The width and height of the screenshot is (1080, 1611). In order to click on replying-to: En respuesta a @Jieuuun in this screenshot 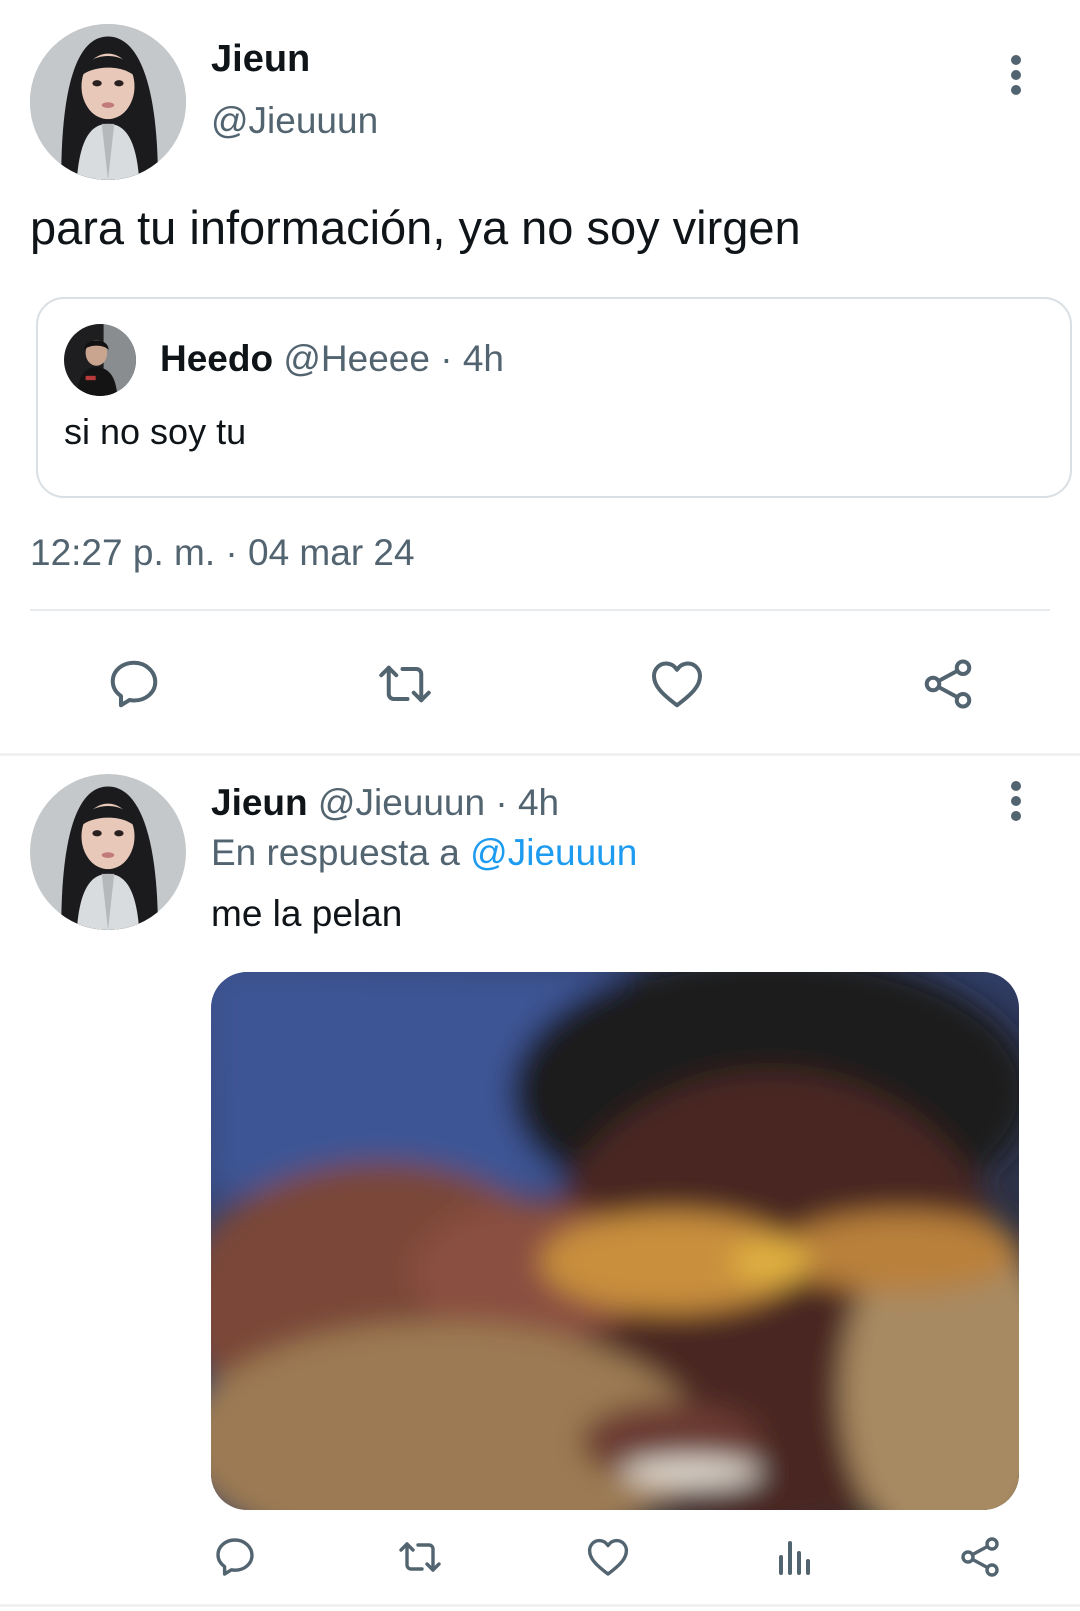, I will do `click(424, 853)`.